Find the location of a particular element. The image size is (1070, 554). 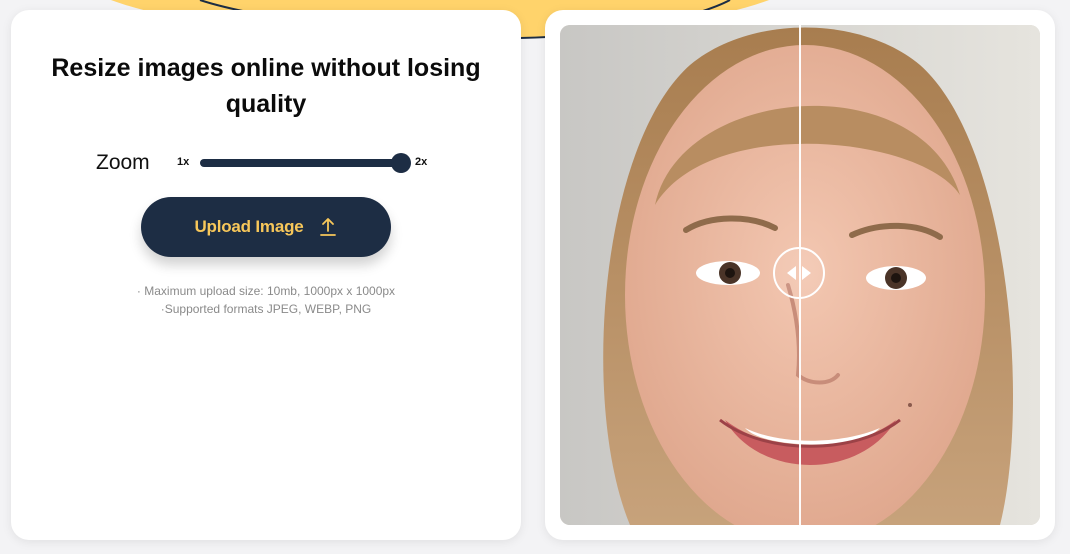

zoom-min-label: 1x is located at coordinates (183, 162).